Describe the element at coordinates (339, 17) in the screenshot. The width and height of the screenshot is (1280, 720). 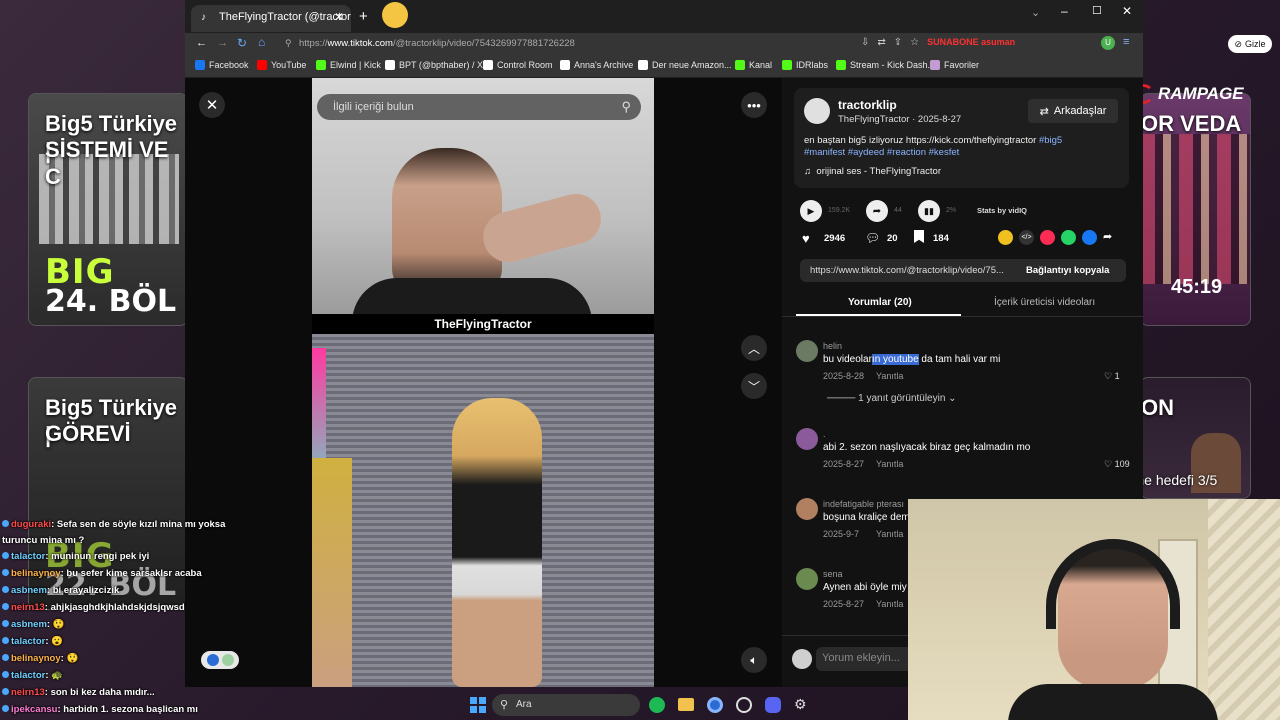
I see `tab-close-icon: ✕` at that location.